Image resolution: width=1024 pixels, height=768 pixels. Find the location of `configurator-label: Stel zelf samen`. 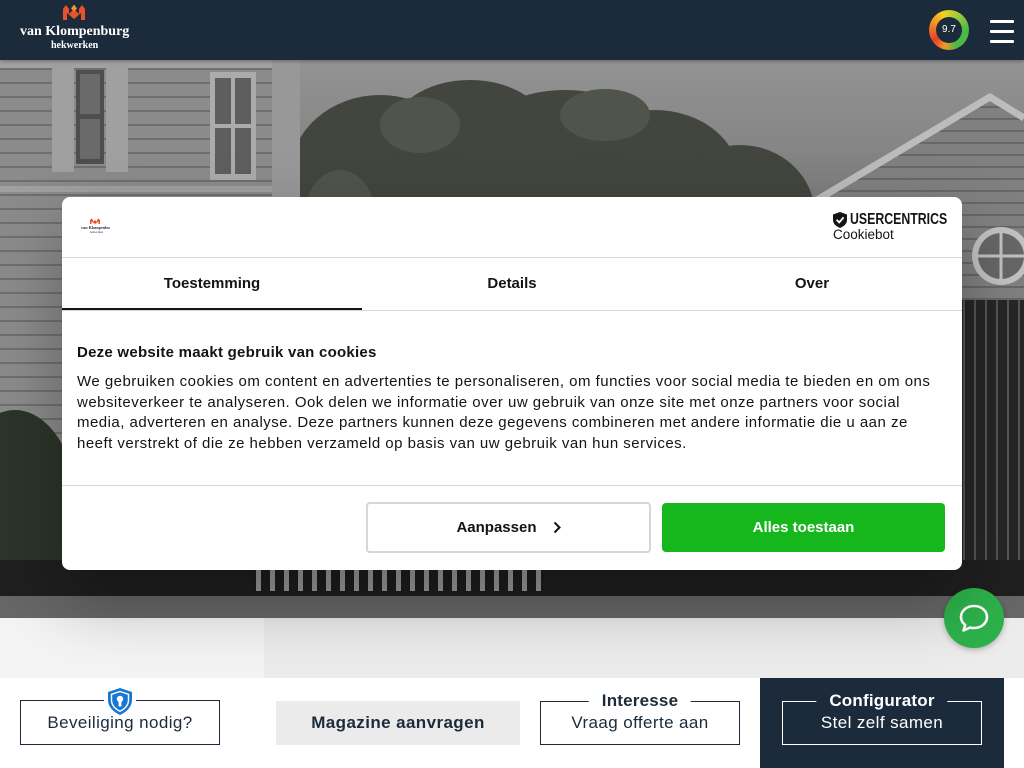

configurator-label: Stel zelf samen is located at coordinates (882, 722).